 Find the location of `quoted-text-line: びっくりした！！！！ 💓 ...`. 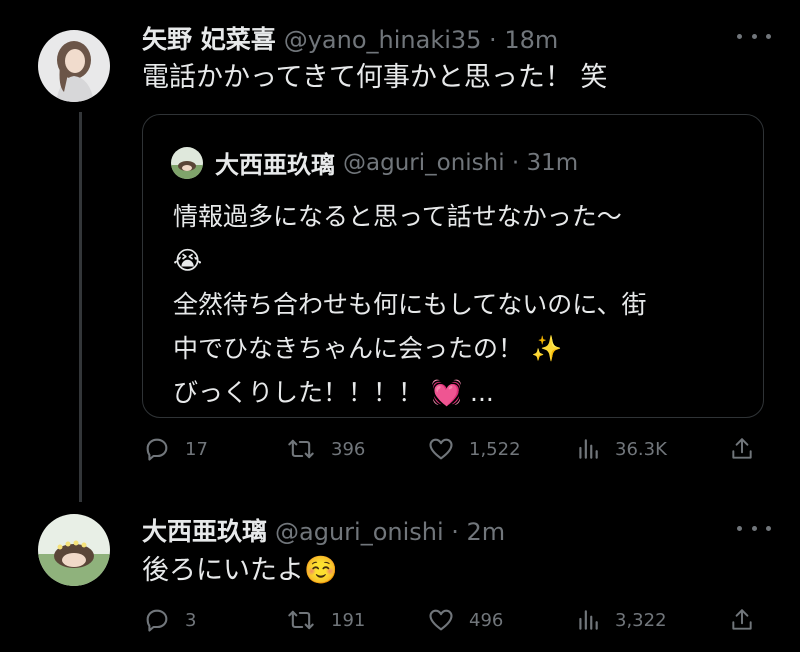

quoted-text-line: びっくりした！！！！ 💓 ... is located at coordinates (333, 392).